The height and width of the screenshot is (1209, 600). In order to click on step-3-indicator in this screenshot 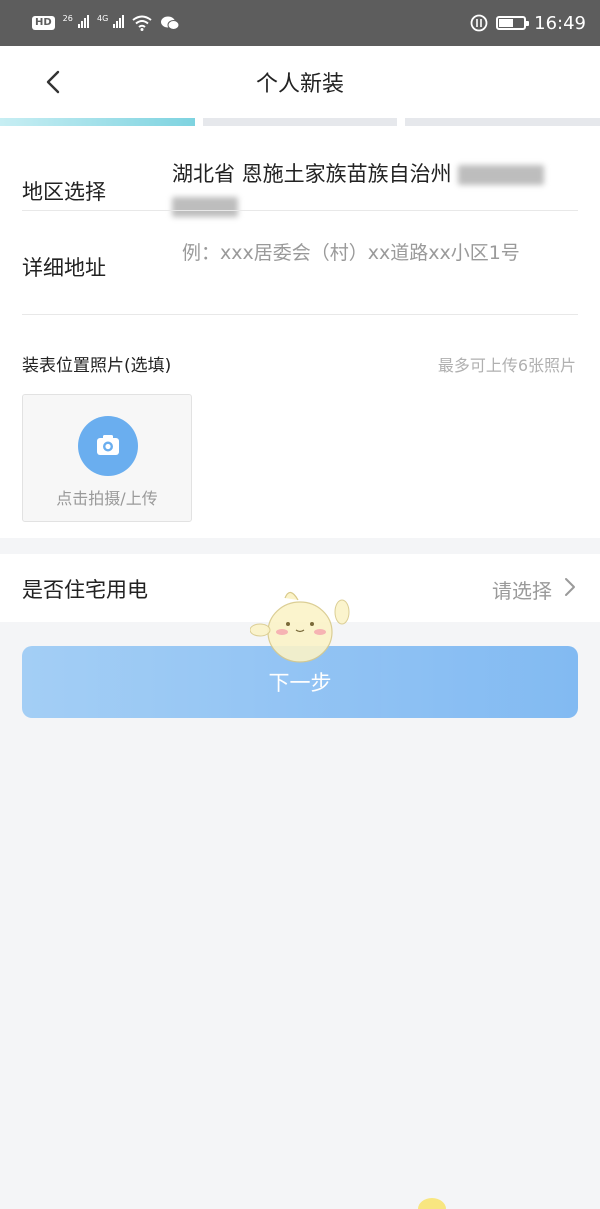, I will do `click(502, 122)`.